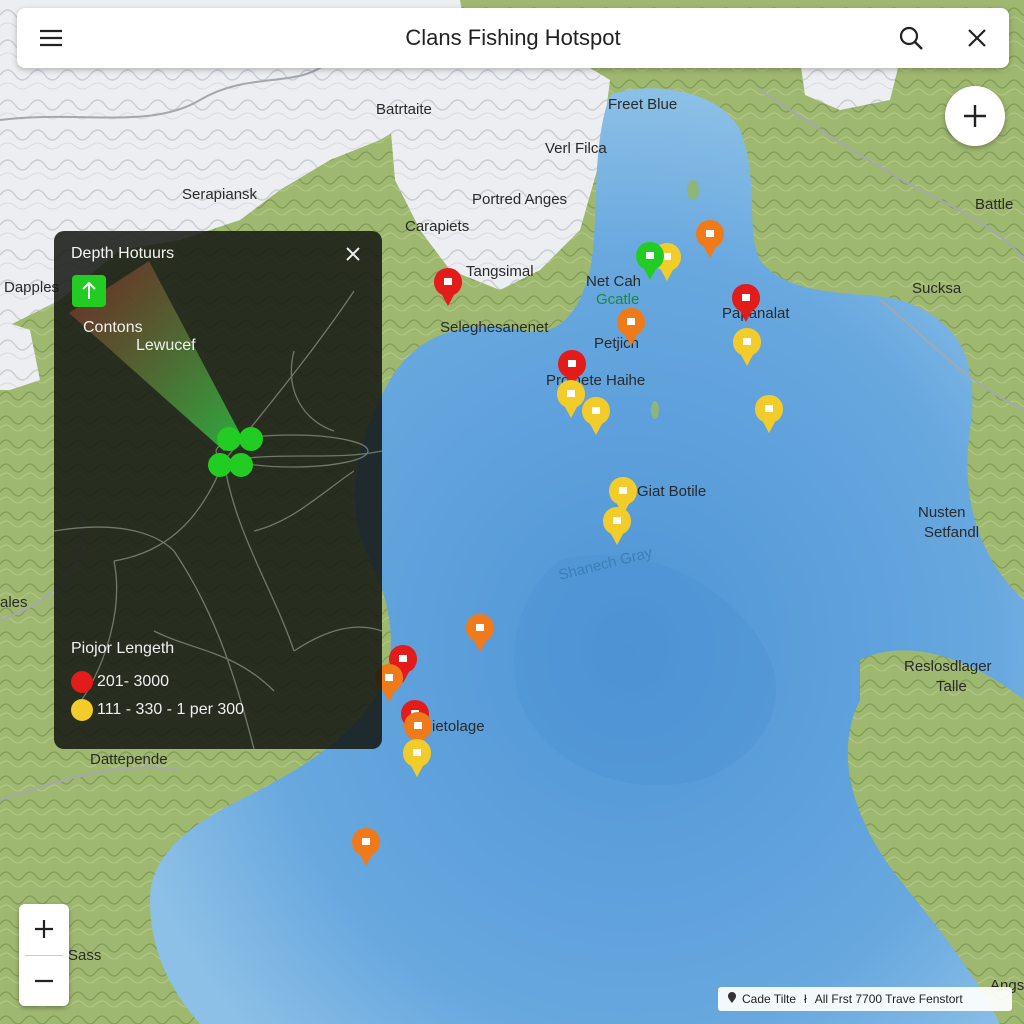 This screenshot has width=1024, height=1024. Describe the element at coordinates (14, 602) in the screenshot. I see `map-label-ales: ales` at that location.